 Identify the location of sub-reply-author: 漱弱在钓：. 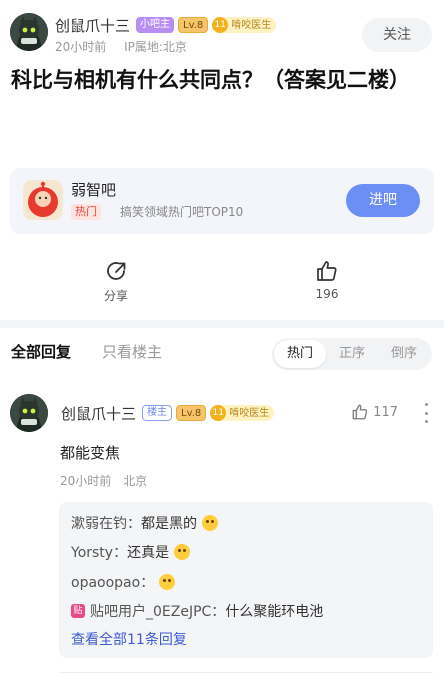
(106, 523).